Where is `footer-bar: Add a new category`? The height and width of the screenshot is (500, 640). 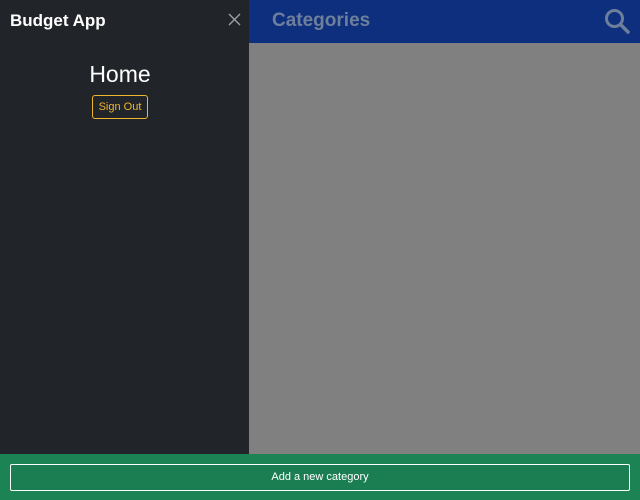
footer-bar: Add a new category is located at coordinates (320, 477).